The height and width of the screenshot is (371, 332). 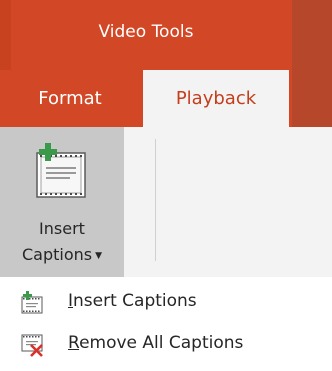 I want to click on insert-captions-label-line2: Captions ▼, so click(x=62, y=254).